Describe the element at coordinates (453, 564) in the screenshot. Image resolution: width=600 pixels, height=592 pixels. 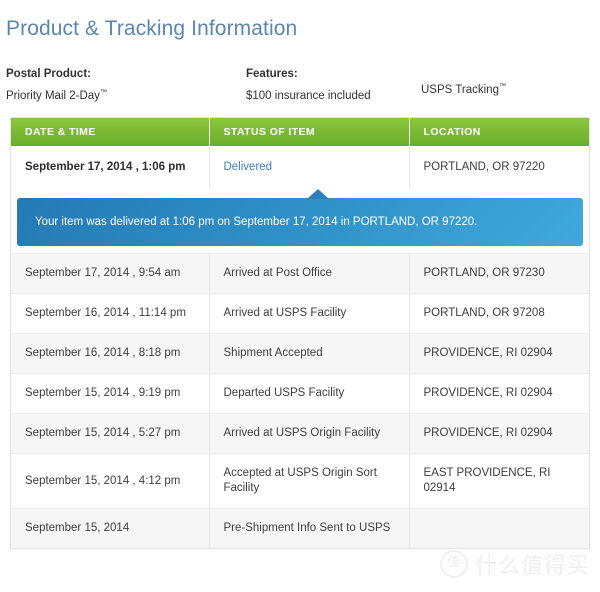
I see `watermark-badge-icon: 值` at that location.